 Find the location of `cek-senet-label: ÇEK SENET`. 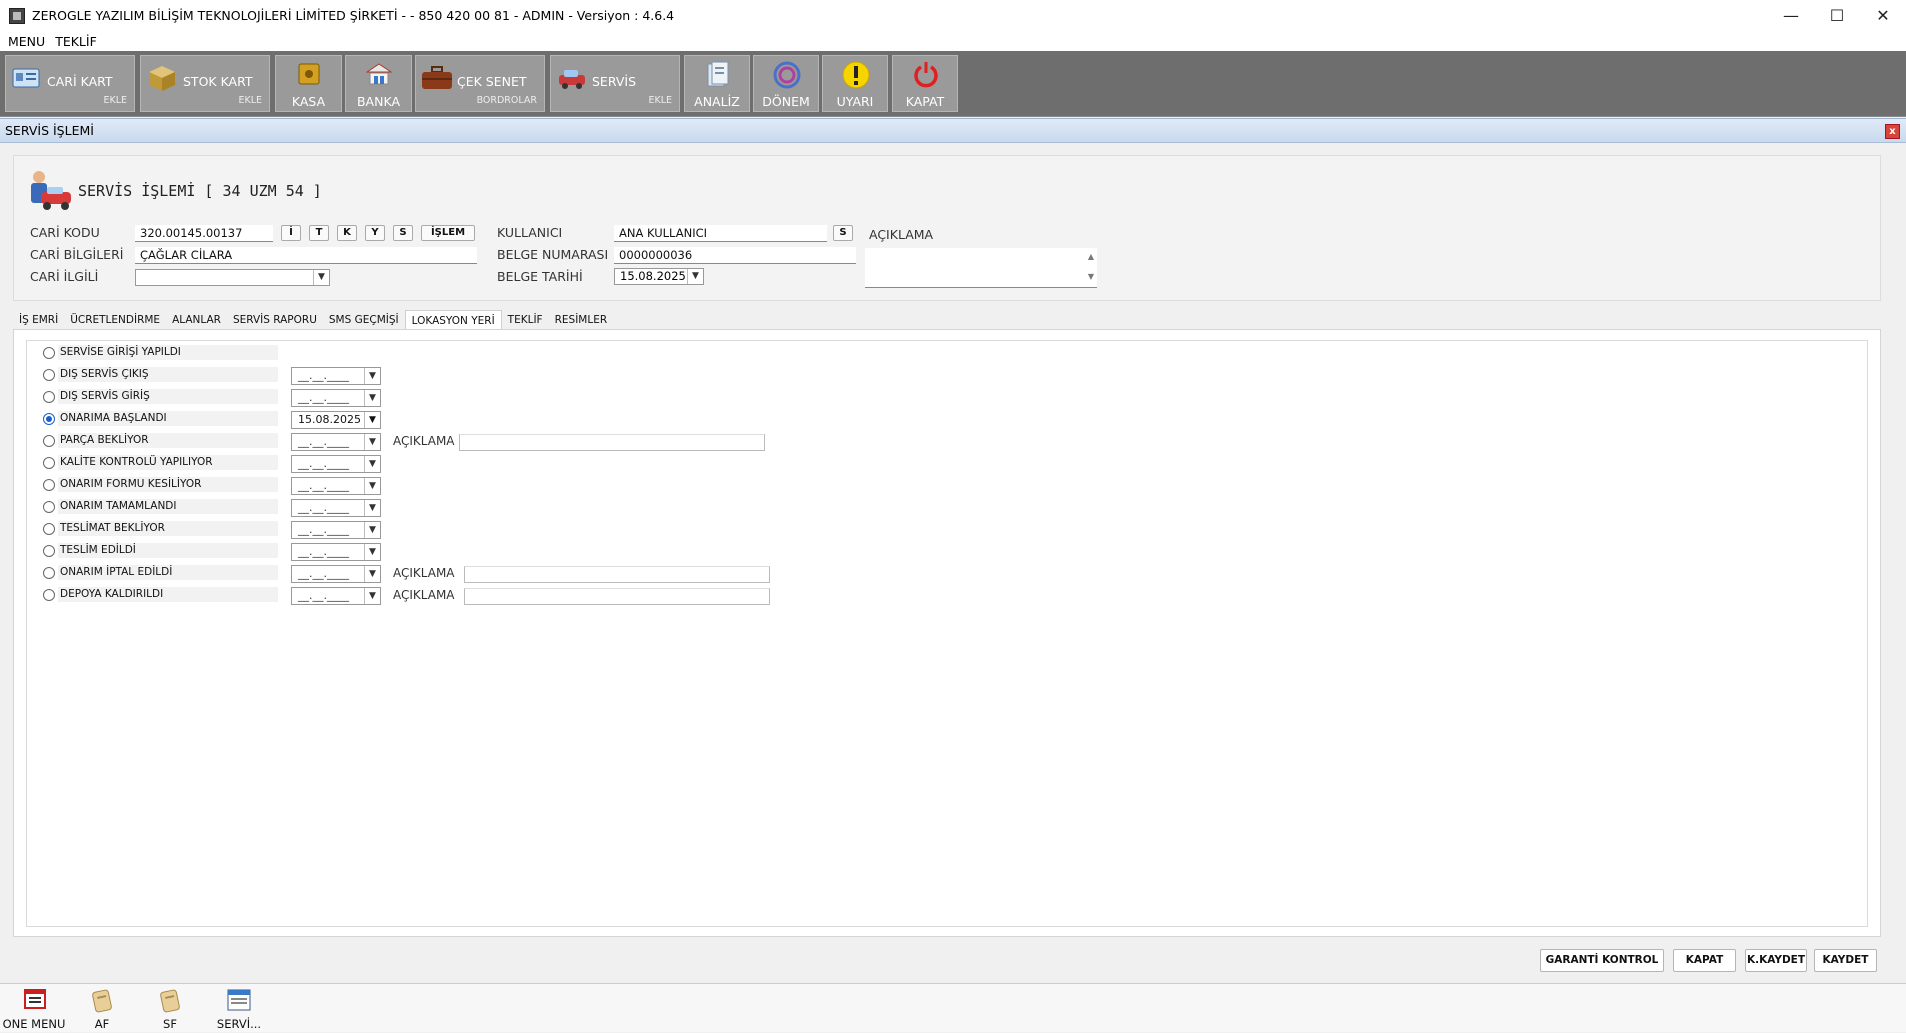

cek-senet-label: ÇEK SENET is located at coordinates (492, 81).